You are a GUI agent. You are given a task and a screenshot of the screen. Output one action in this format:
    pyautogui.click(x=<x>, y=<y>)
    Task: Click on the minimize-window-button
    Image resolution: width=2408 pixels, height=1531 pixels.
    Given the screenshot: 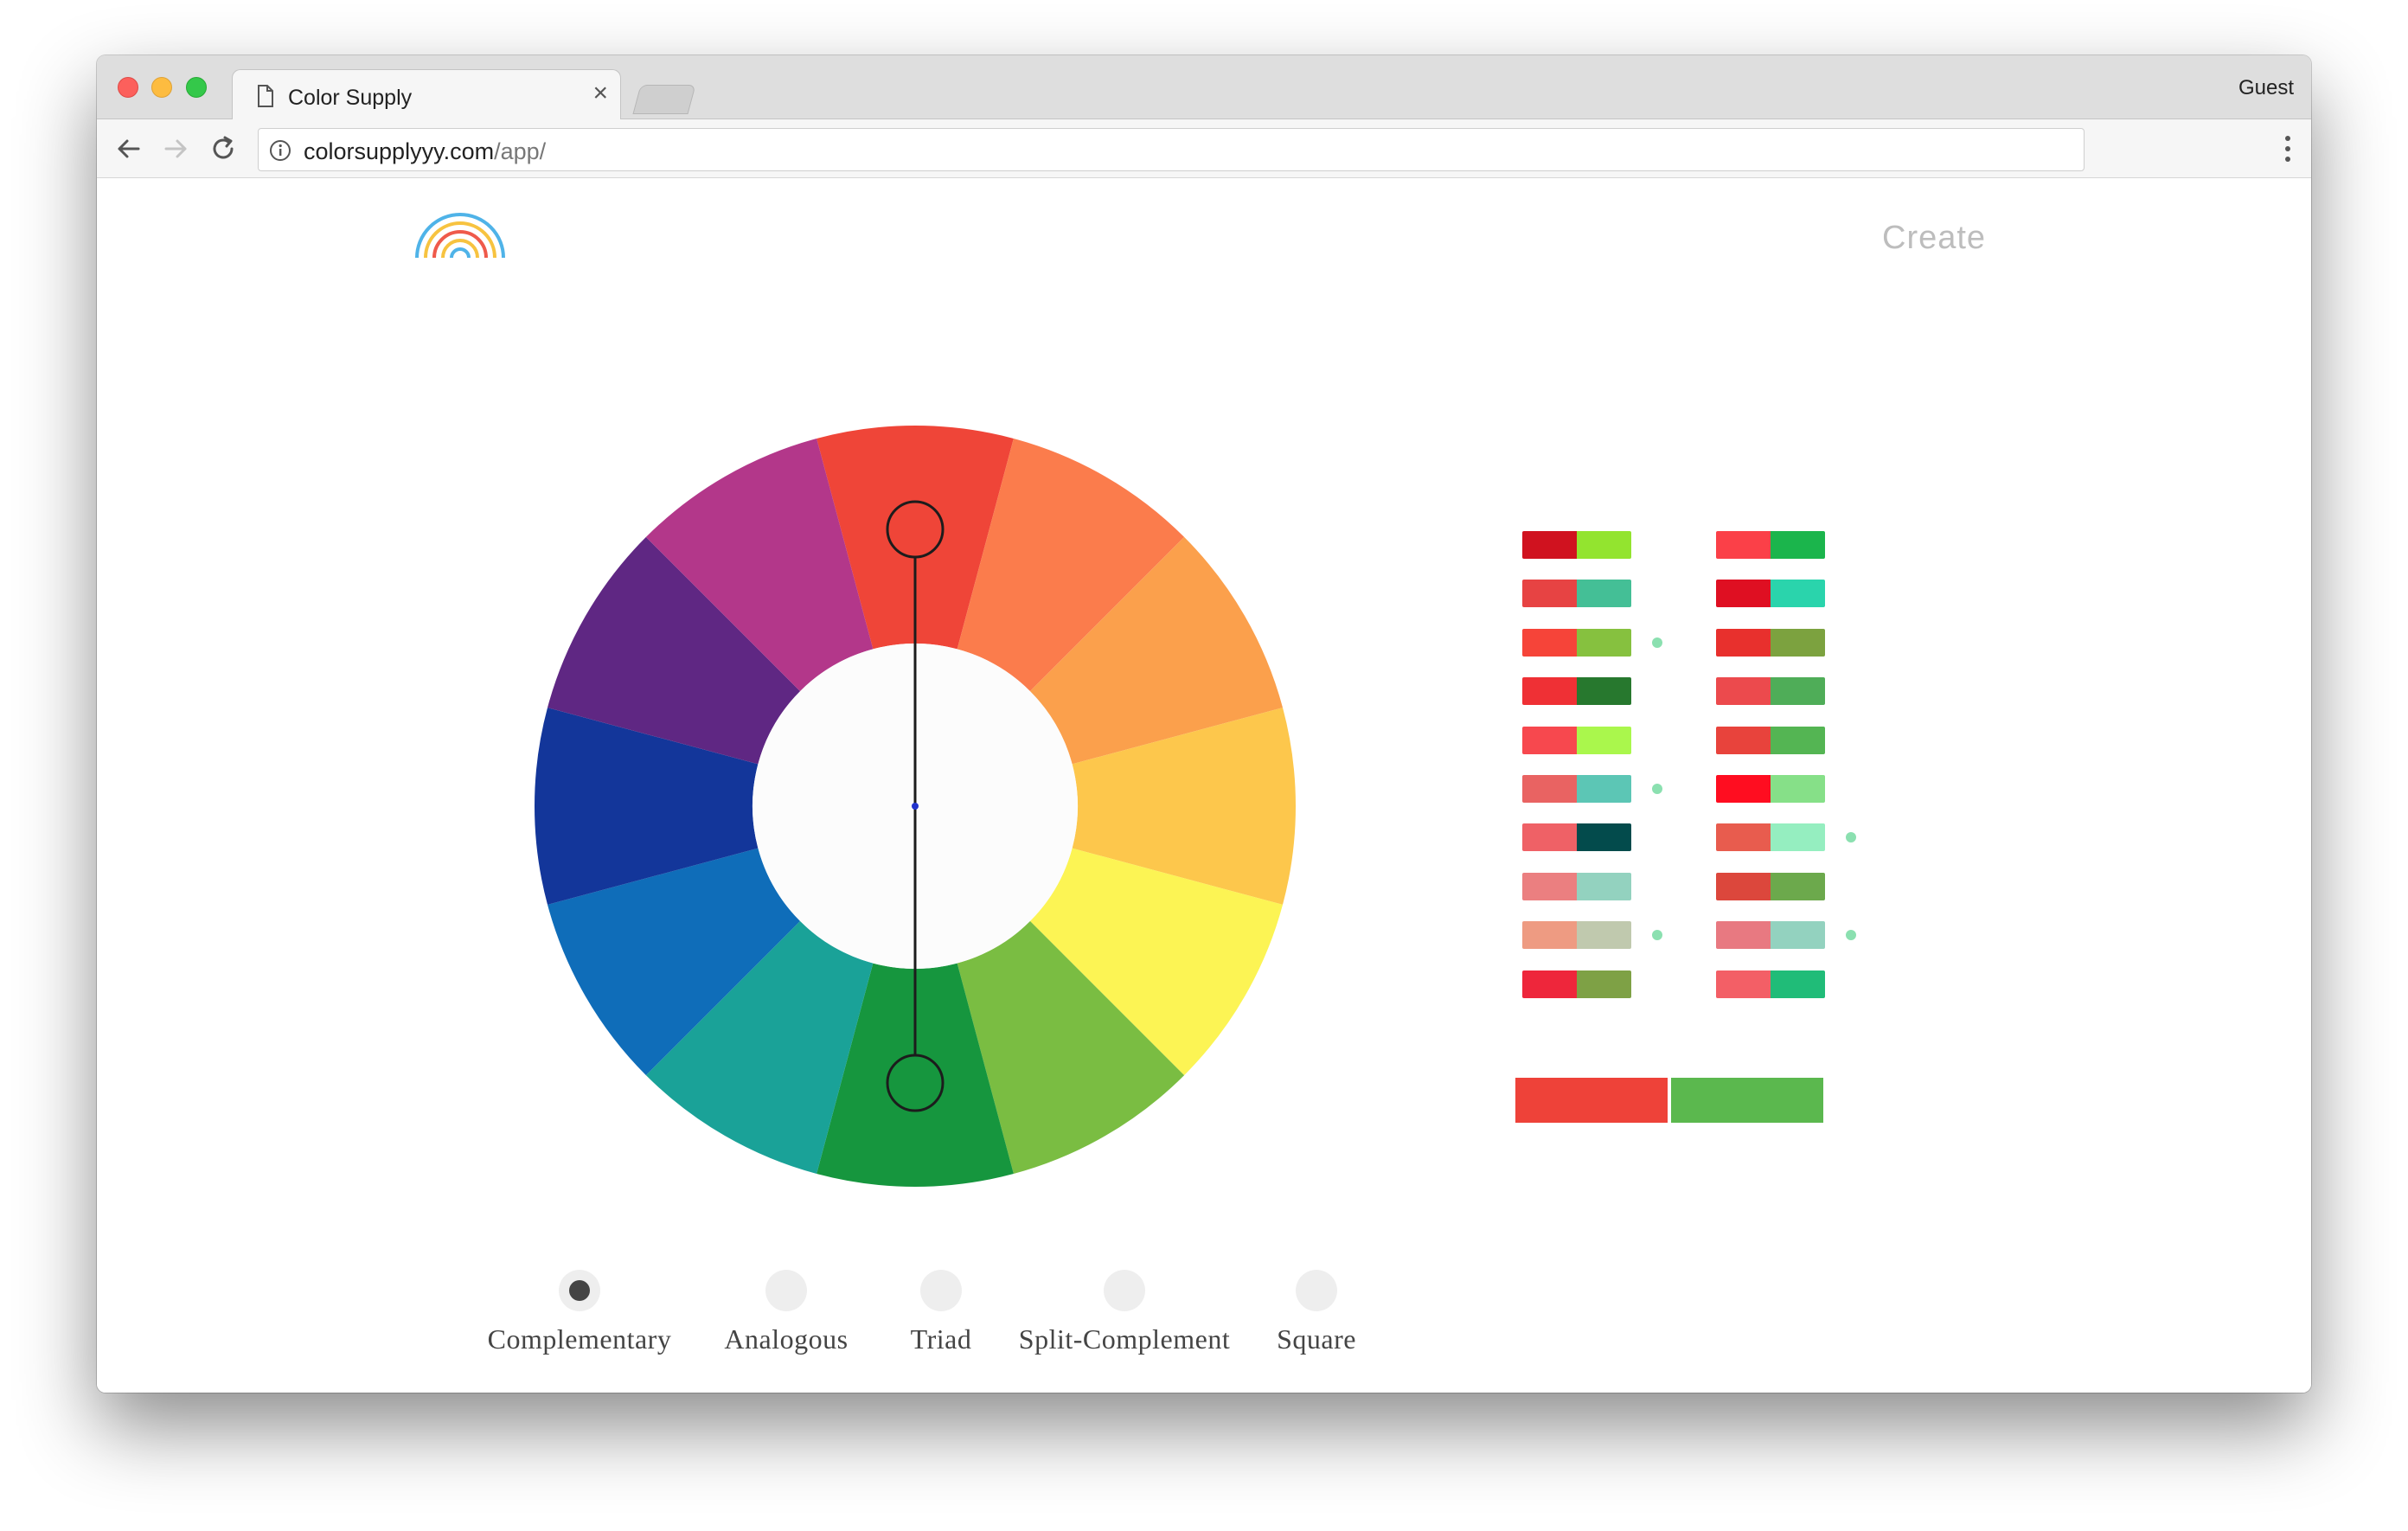 What is the action you would take?
    pyautogui.click(x=161, y=87)
    